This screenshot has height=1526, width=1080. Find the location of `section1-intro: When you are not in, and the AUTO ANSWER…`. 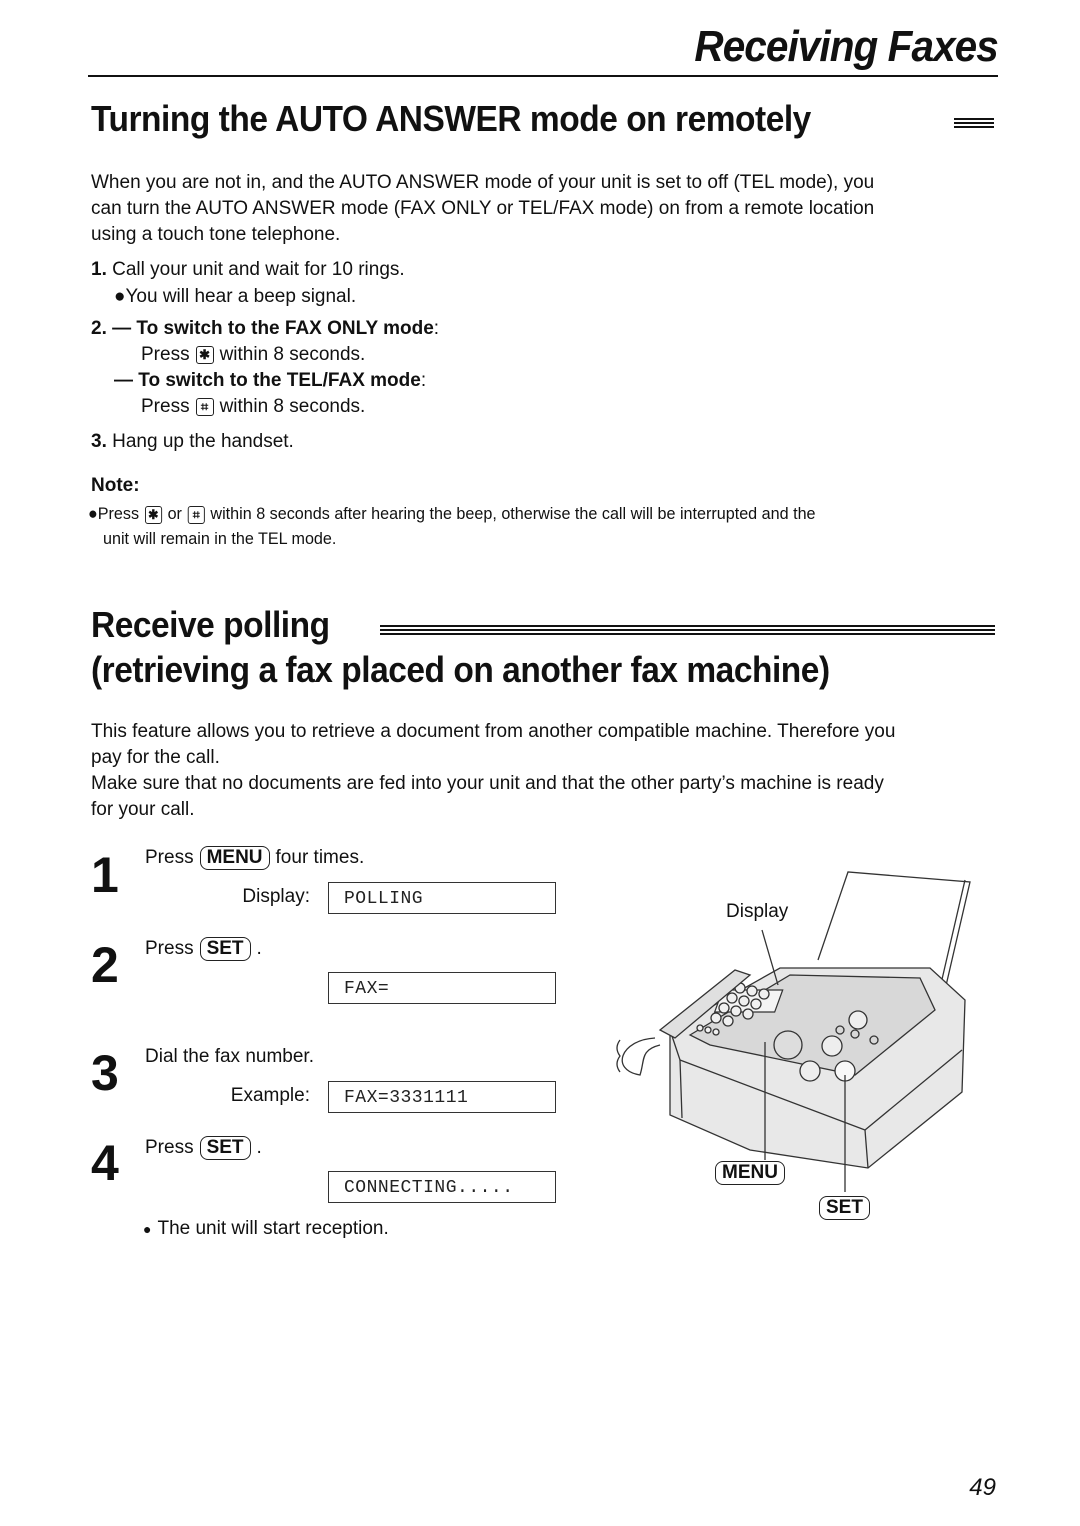

section1-intro: When you are not in, and the AUTO ANSWER… is located at coordinates (483, 208).